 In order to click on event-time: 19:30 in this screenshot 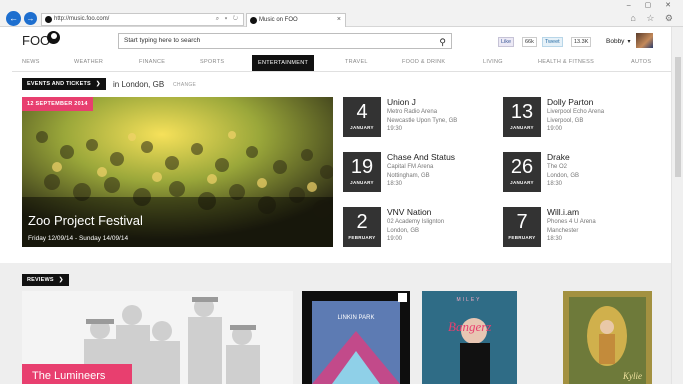, I will do `click(395, 129)`.